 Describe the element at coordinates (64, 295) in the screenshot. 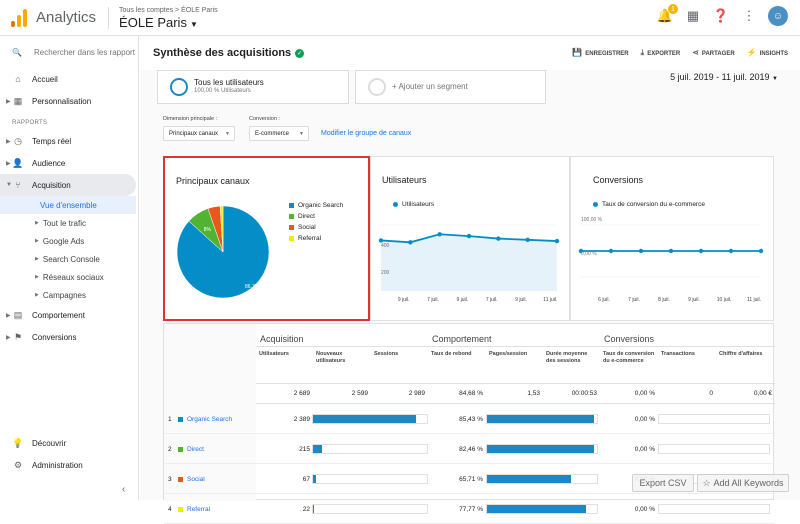

I see `sidebar-sub-label: Campagnes` at that location.